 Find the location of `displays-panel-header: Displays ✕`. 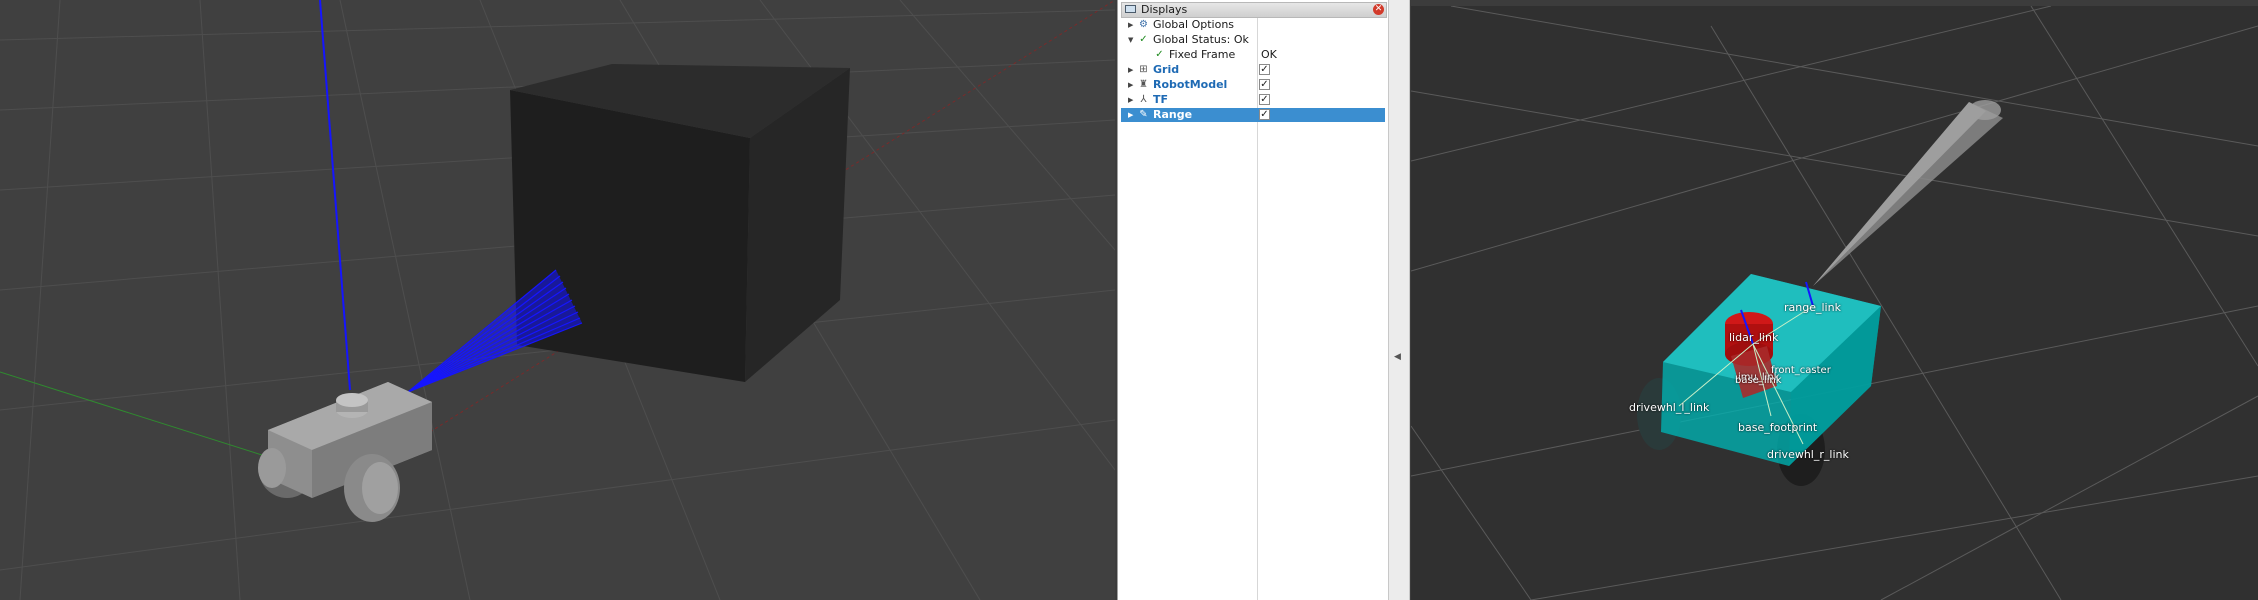

displays-panel-header: Displays ✕ is located at coordinates (1254, 10).